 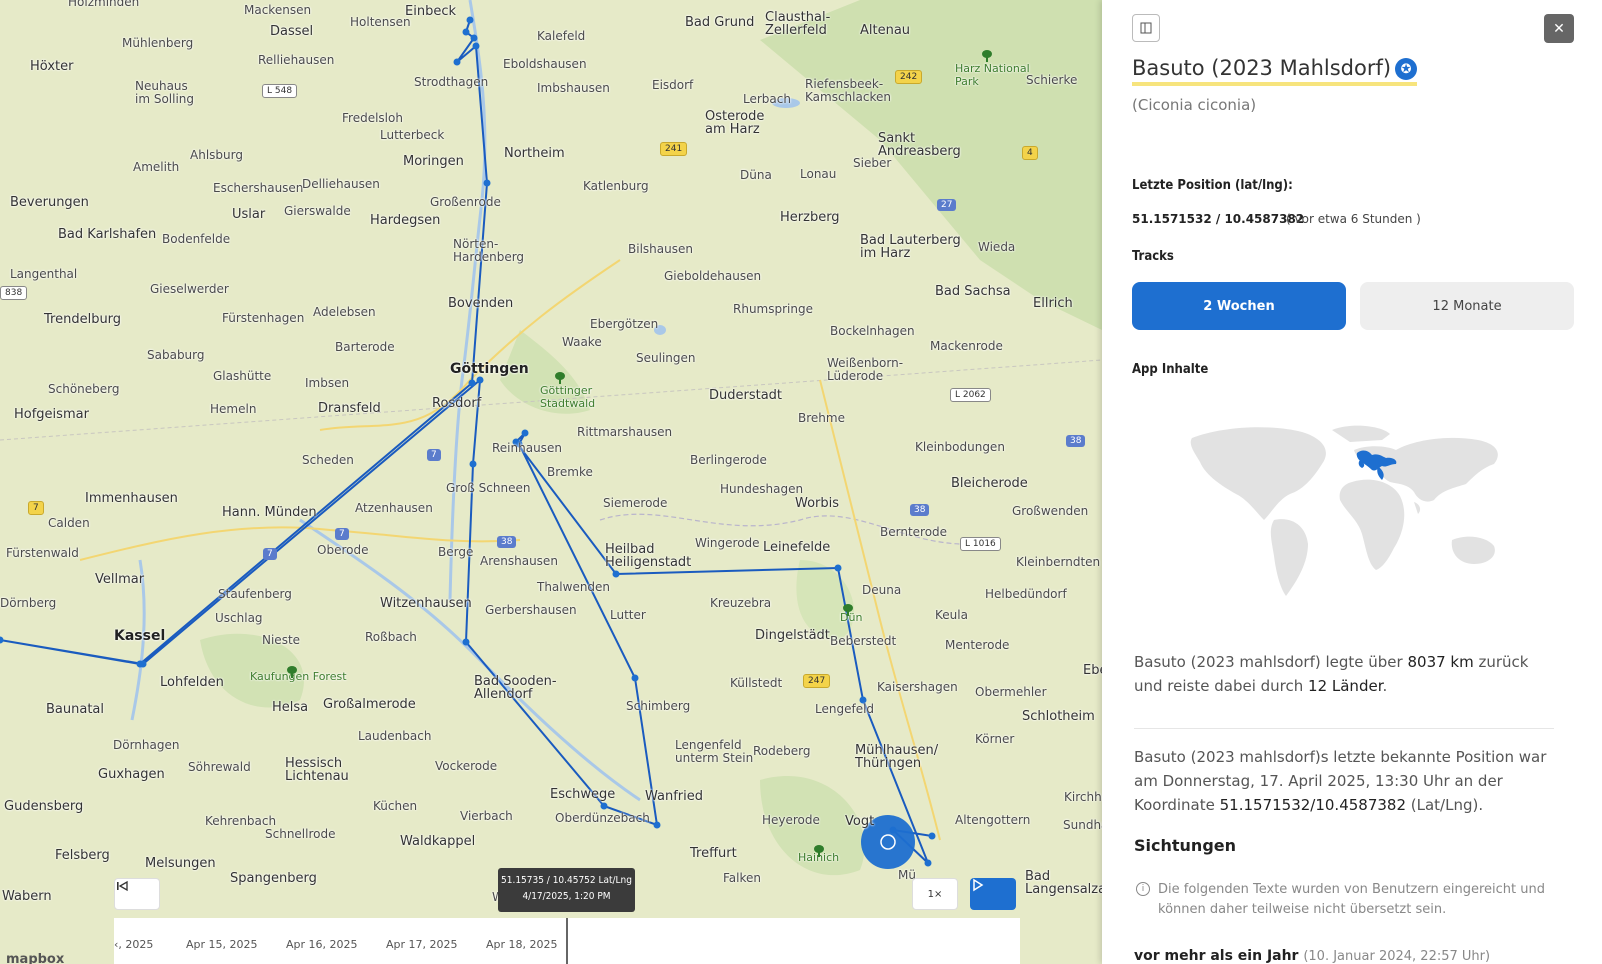 What do you see at coordinates (863, 641) in the screenshot?
I see `place-label: Beberstedt` at bounding box center [863, 641].